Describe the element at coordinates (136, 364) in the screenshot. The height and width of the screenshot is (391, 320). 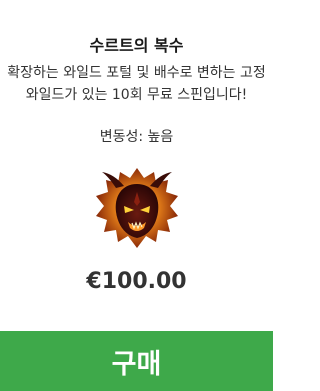
I see `buy-button-label: 구매` at that location.